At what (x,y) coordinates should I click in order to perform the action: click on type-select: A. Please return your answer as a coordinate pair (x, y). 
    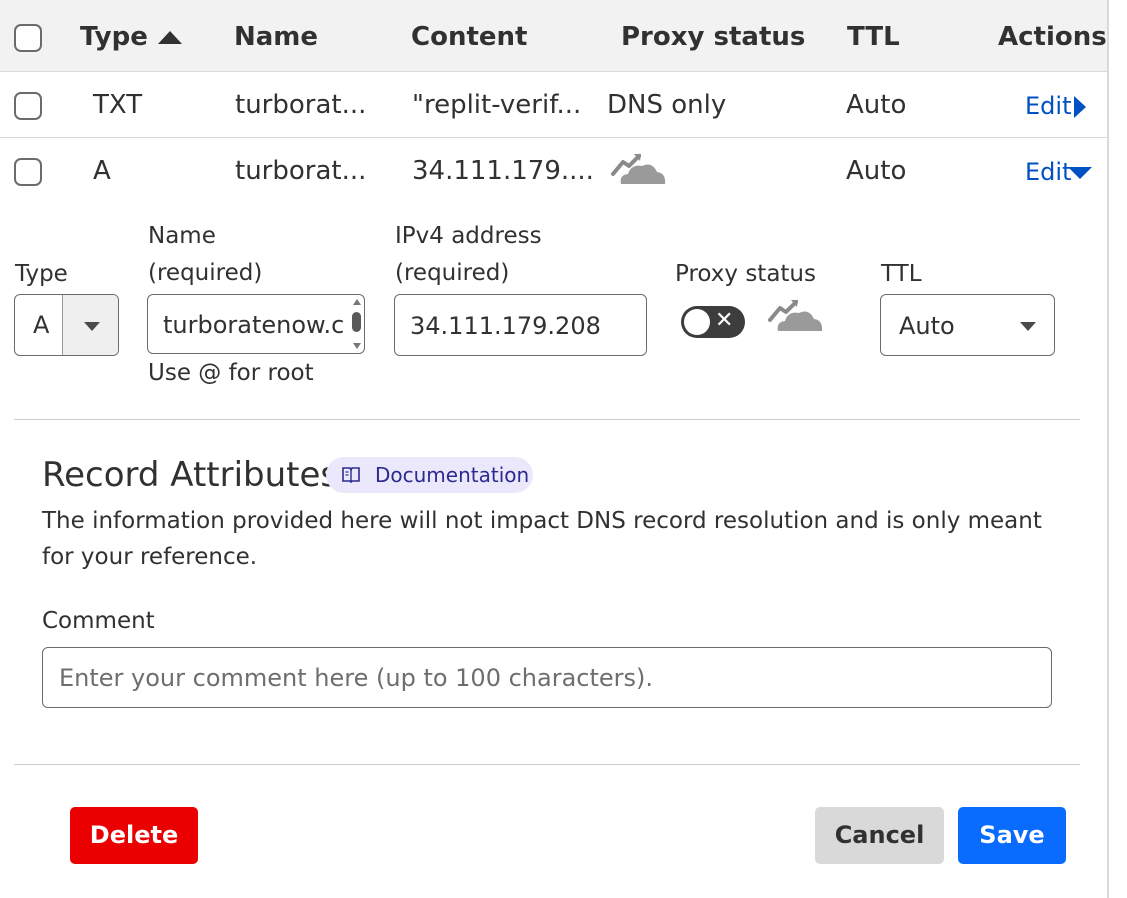
    Looking at the image, I should click on (66, 325).